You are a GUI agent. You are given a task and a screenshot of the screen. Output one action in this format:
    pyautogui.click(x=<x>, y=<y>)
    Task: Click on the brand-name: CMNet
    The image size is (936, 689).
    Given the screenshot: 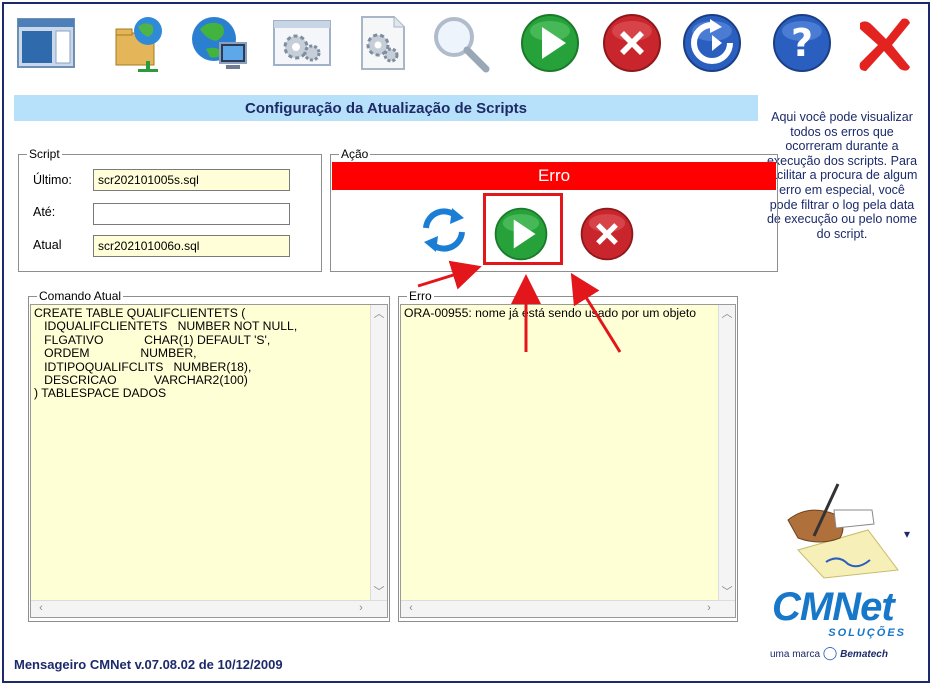 What is the action you would take?
    pyautogui.click(x=833, y=607)
    